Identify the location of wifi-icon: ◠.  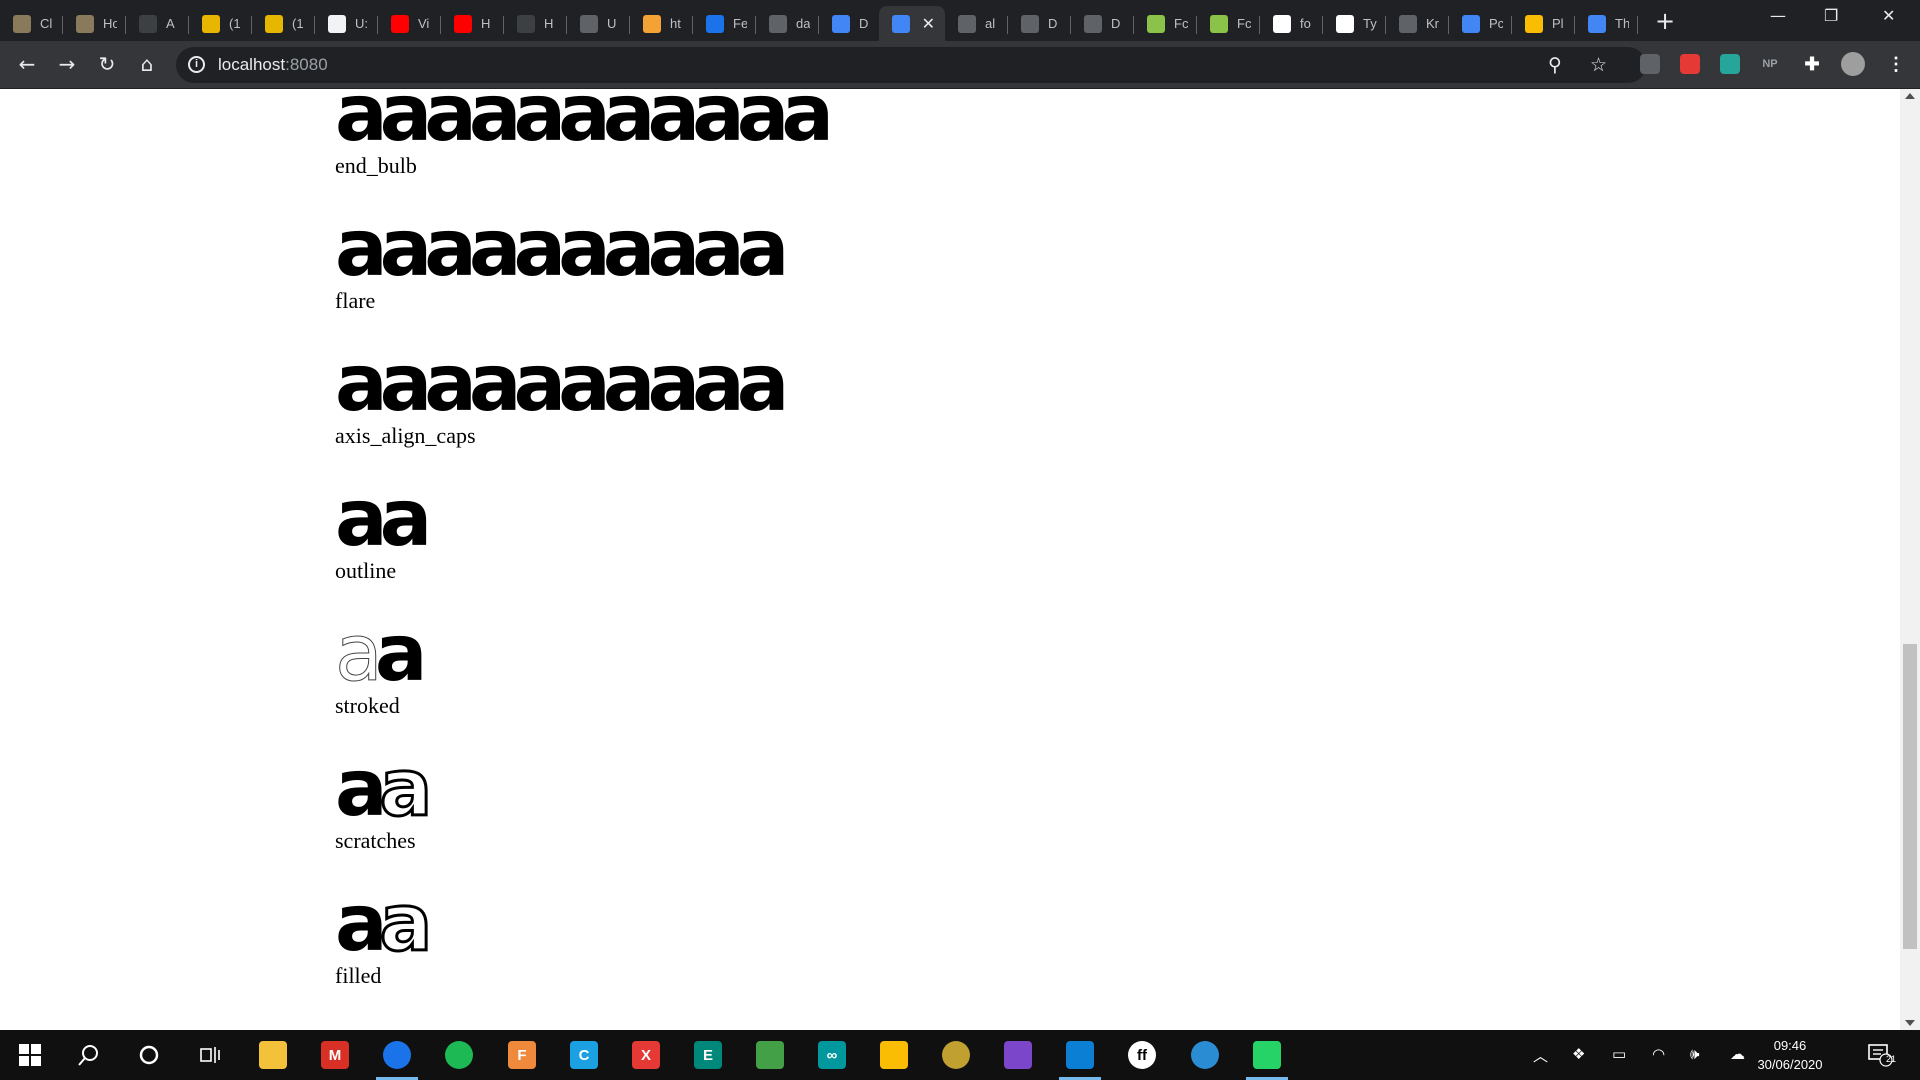
(1658, 1054).